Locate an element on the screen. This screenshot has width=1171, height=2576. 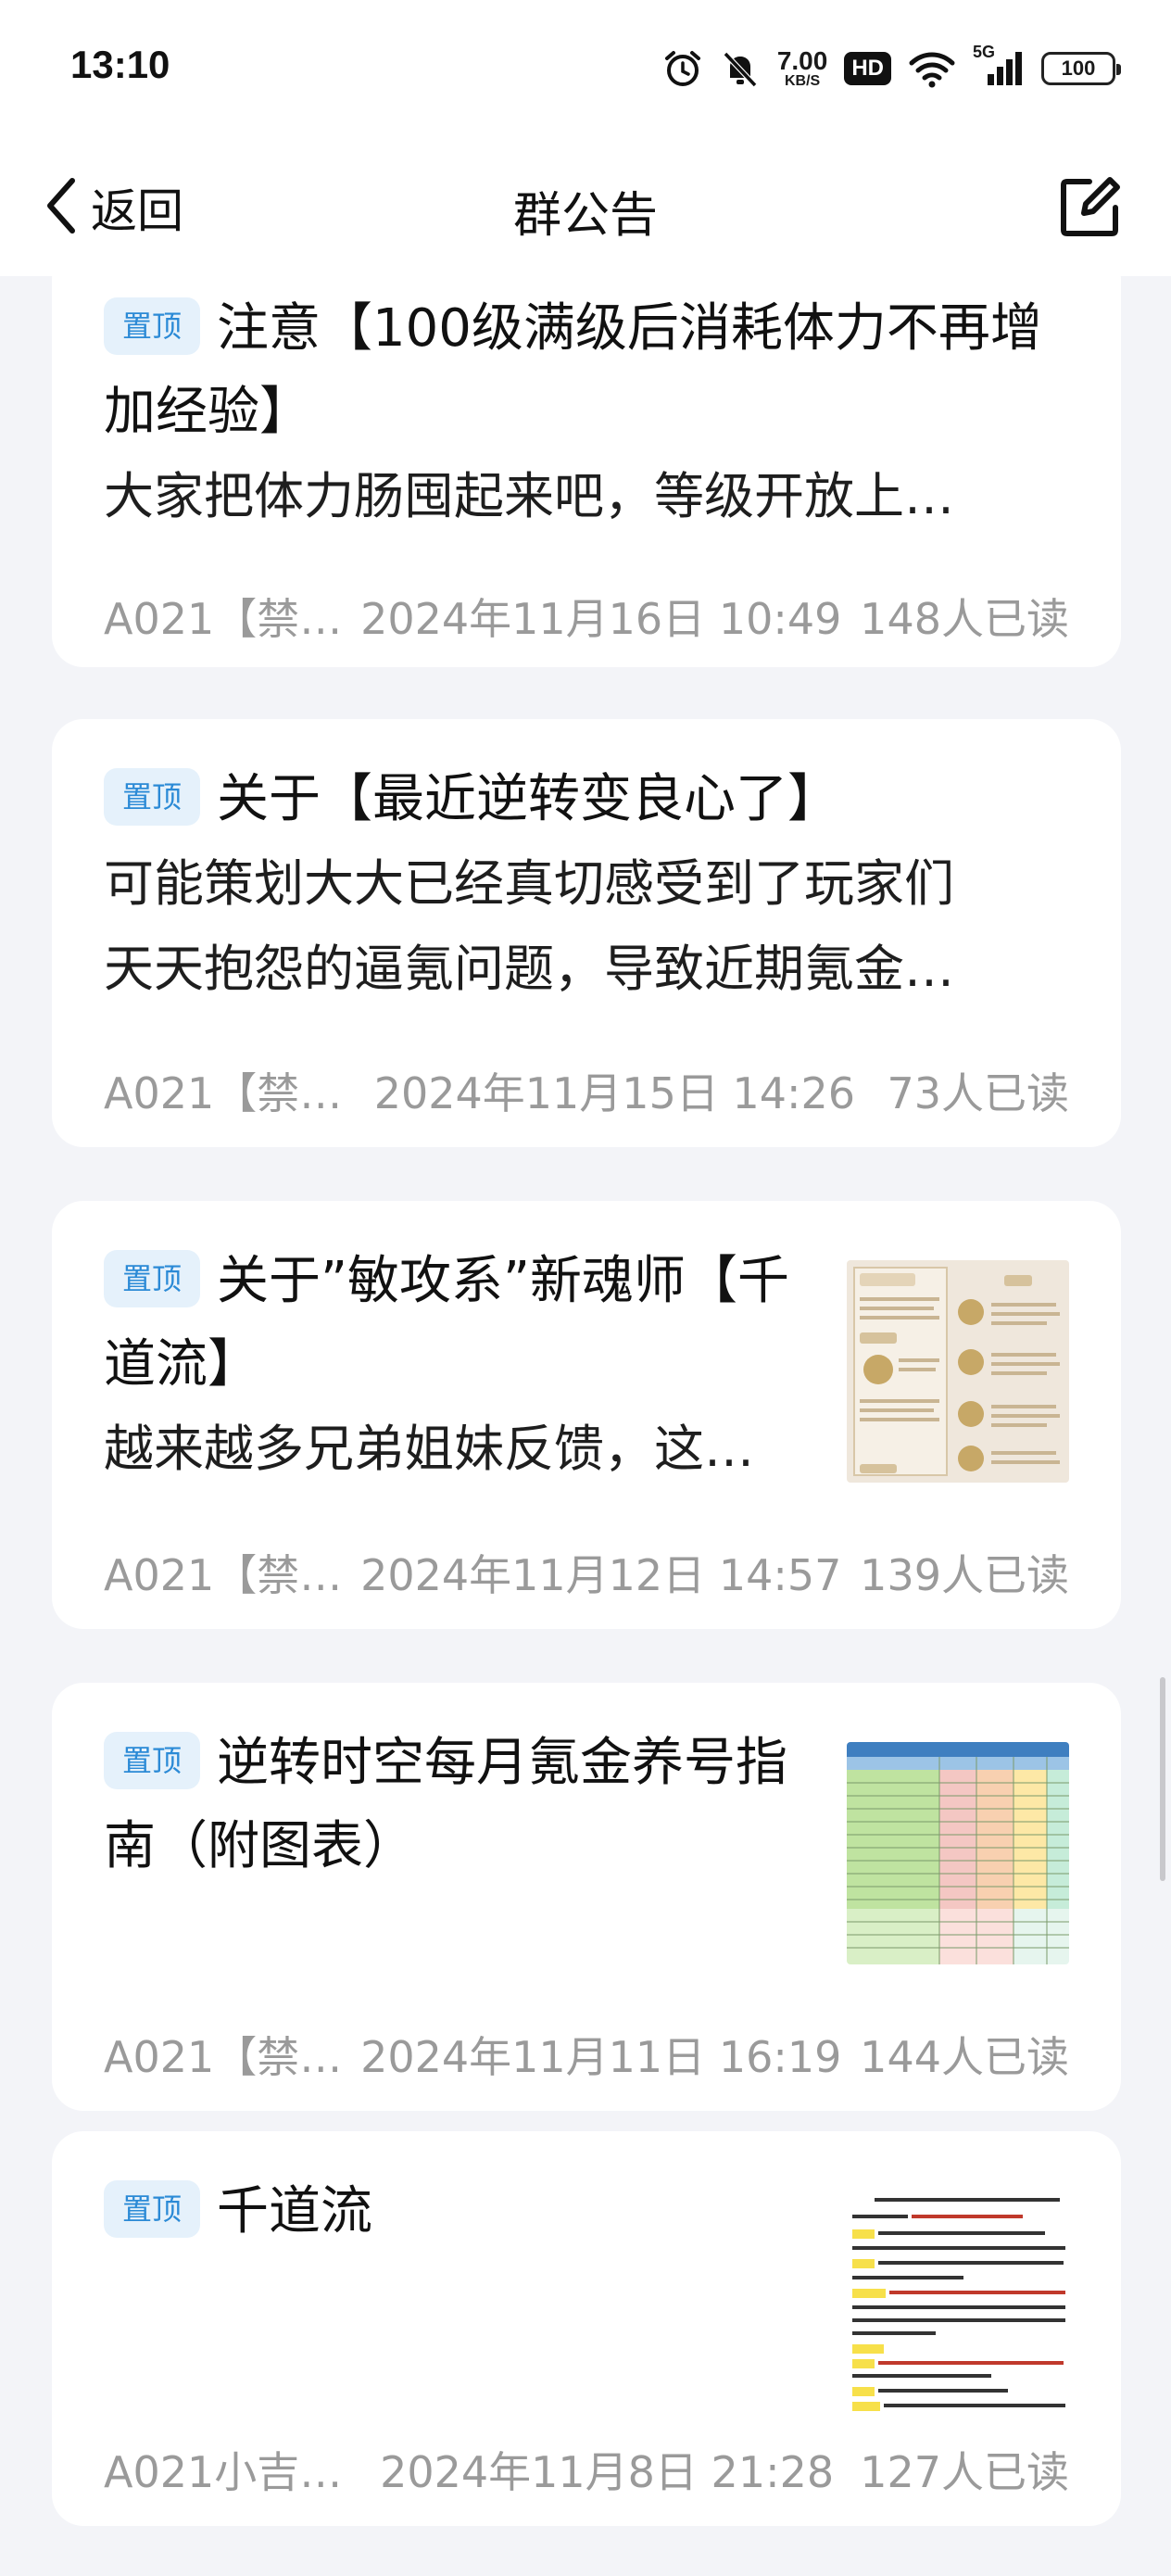
announcement-title: 置顶 注意【100级满级后消耗体力不再增加经验】 is located at coordinates (587, 370).